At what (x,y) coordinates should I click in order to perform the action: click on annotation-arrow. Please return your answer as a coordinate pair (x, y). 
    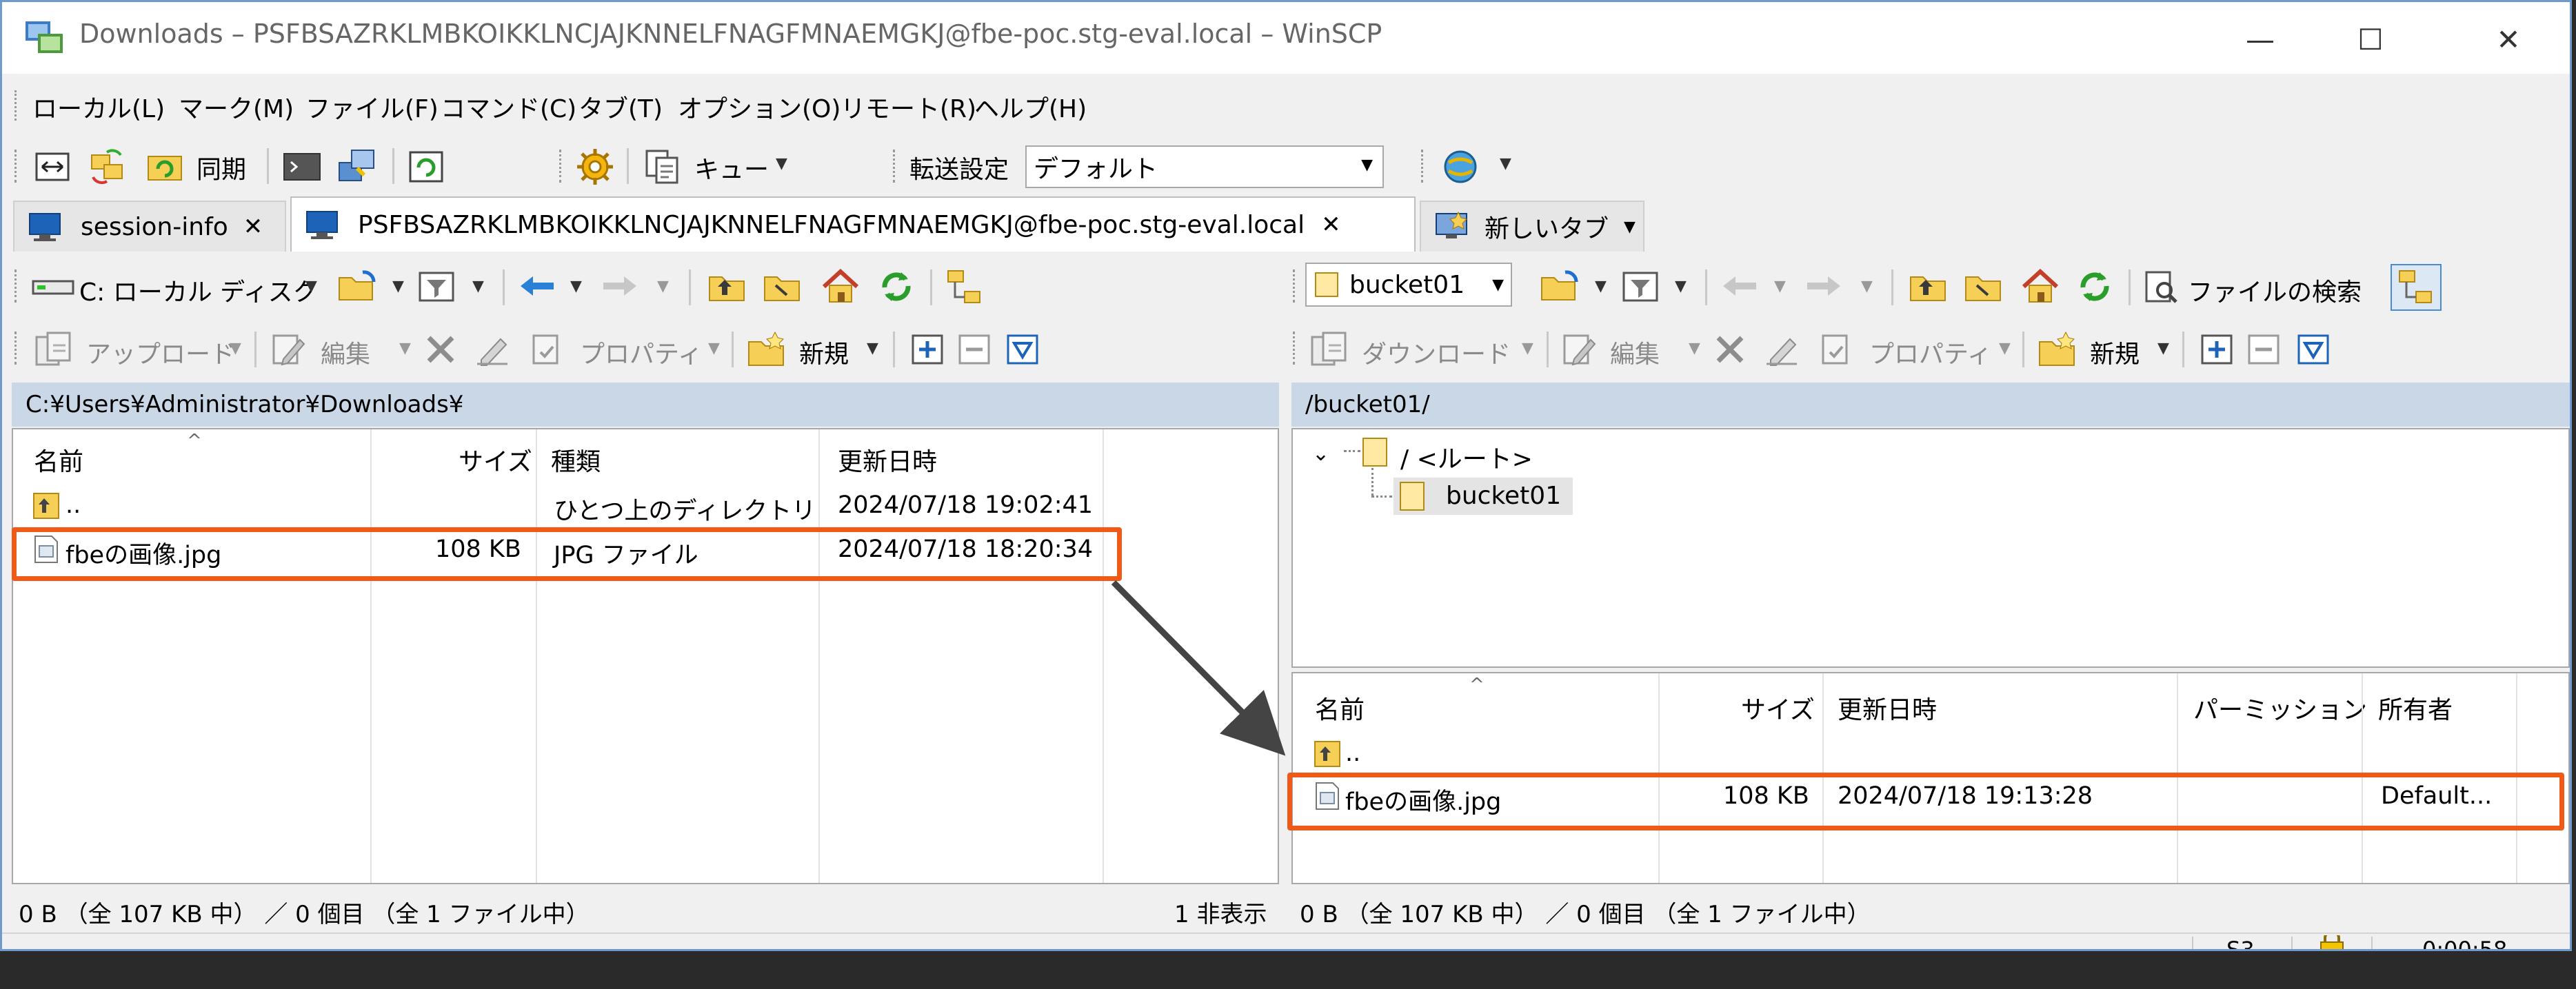
    Looking at the image, I should click on (1198, 668).